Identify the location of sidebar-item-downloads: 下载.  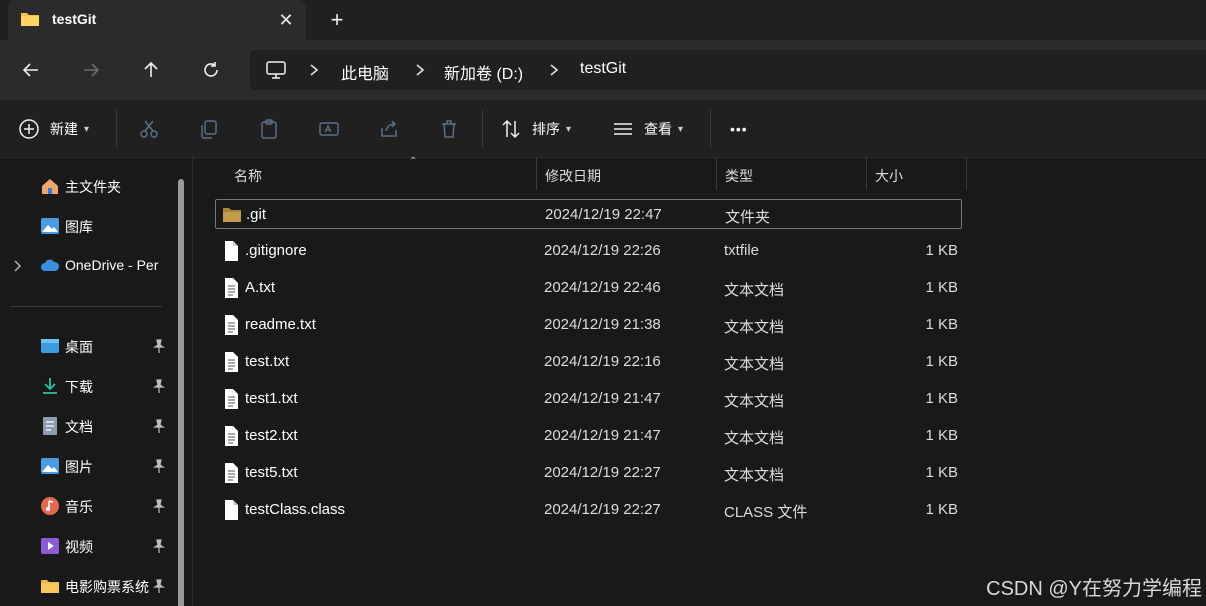
(89, 386).